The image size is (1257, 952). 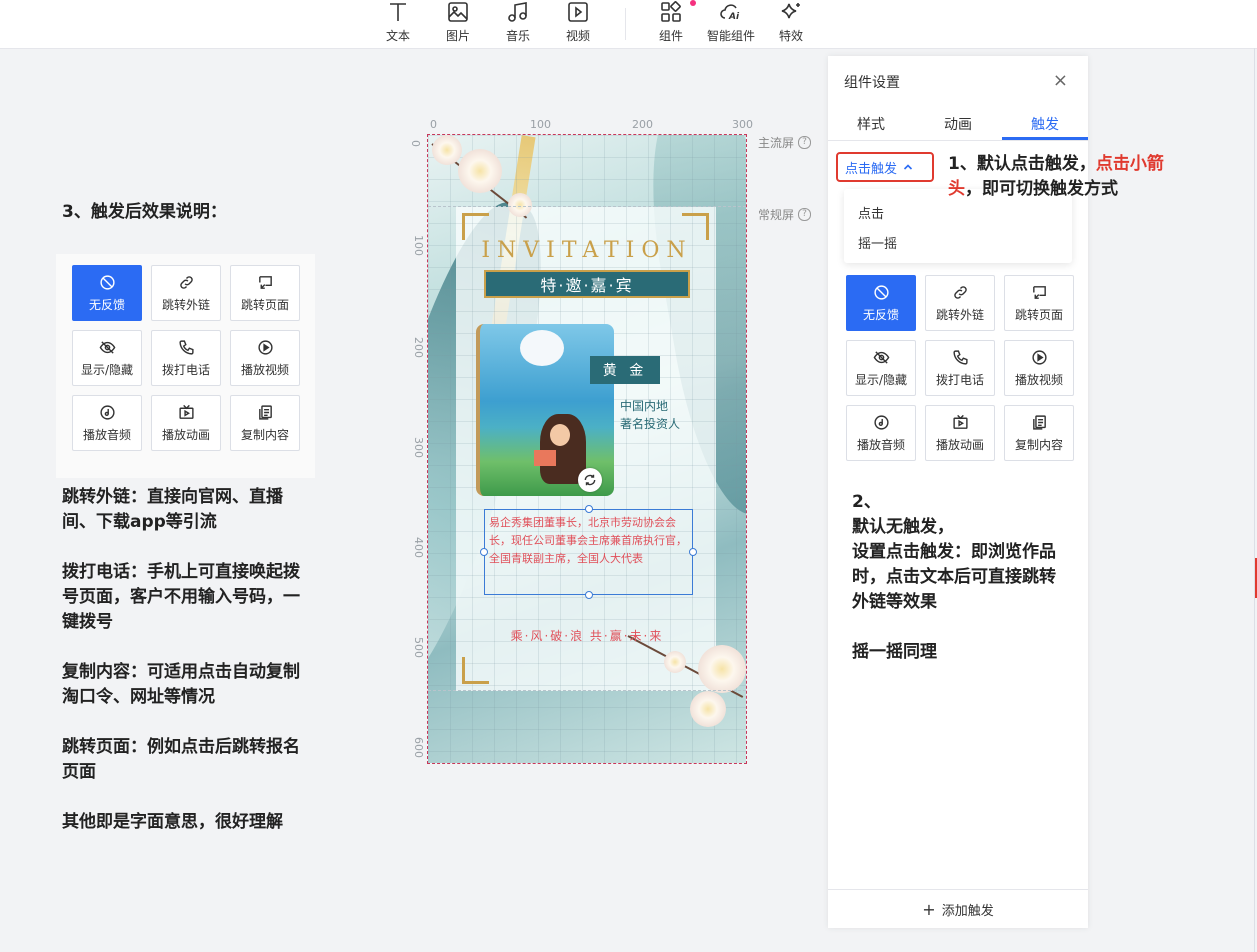 I want to click on refresh-icon, so click(x=590, y=480).